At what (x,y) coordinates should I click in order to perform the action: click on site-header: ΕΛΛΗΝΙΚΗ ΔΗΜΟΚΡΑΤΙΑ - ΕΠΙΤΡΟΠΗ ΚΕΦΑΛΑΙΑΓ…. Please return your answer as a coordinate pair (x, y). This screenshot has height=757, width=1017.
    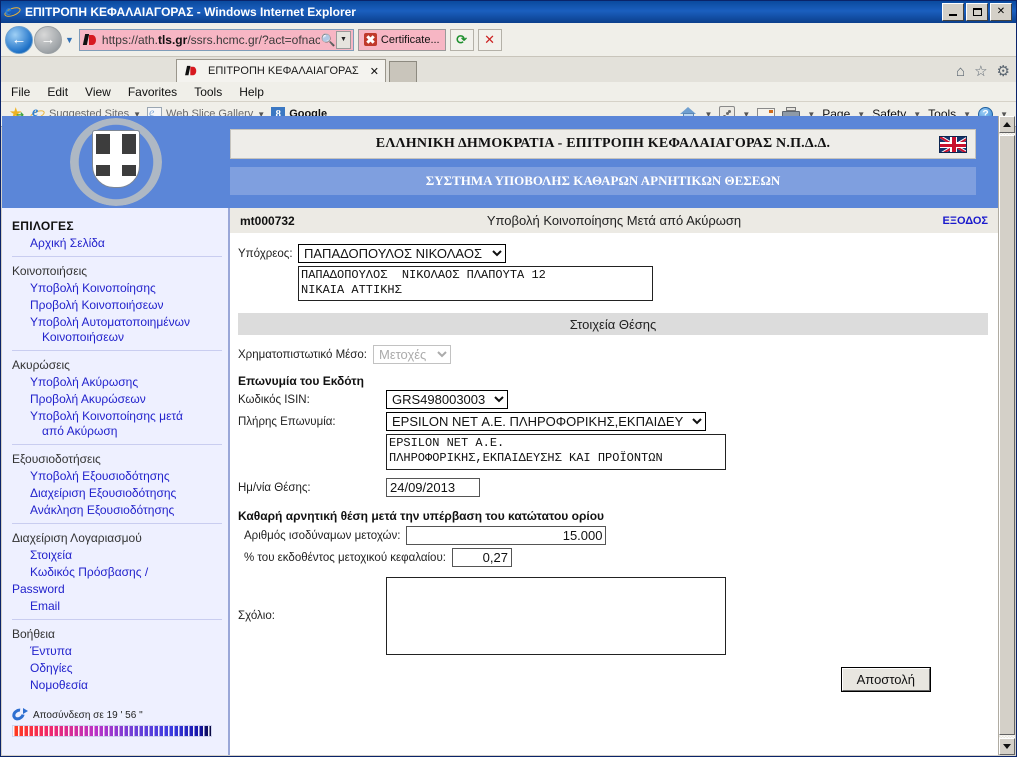
    Looking at the image, I should click on (500, 162).